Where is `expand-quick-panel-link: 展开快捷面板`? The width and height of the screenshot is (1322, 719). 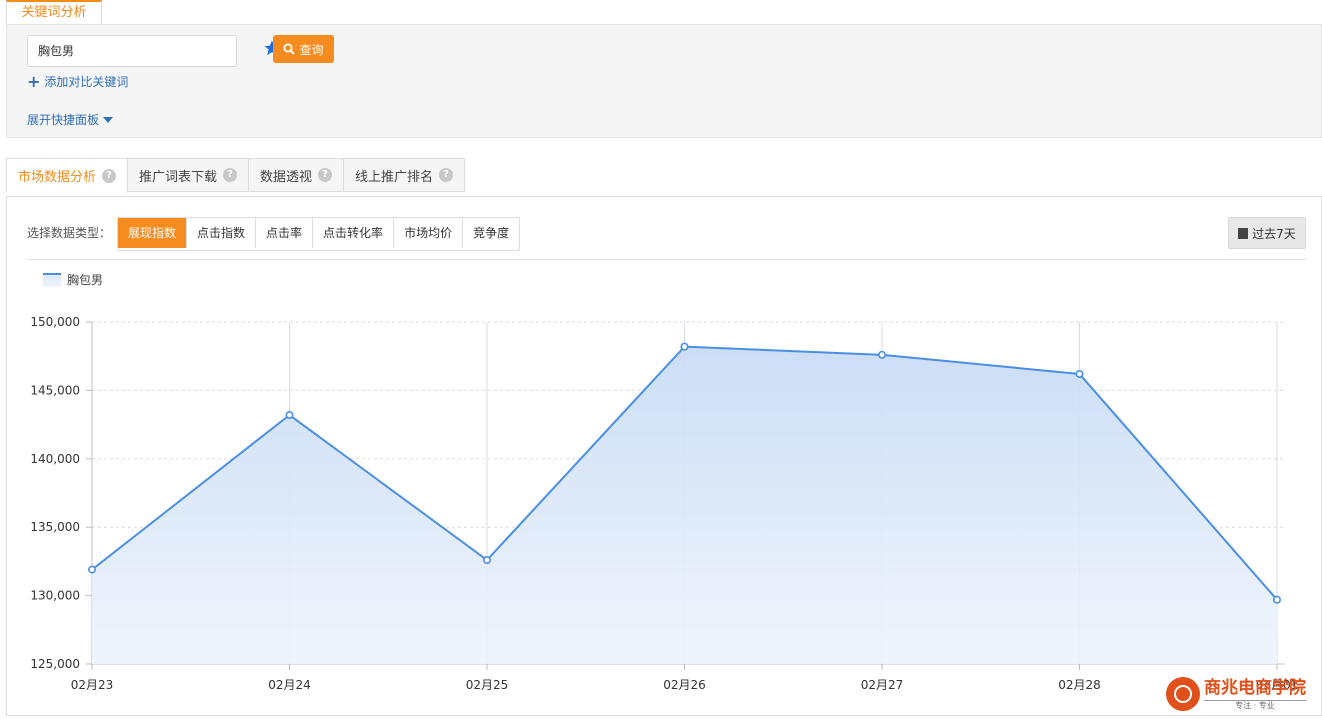
expand-quick-panel-link: 展开快捷面板 is located at coordinates (70, 119).